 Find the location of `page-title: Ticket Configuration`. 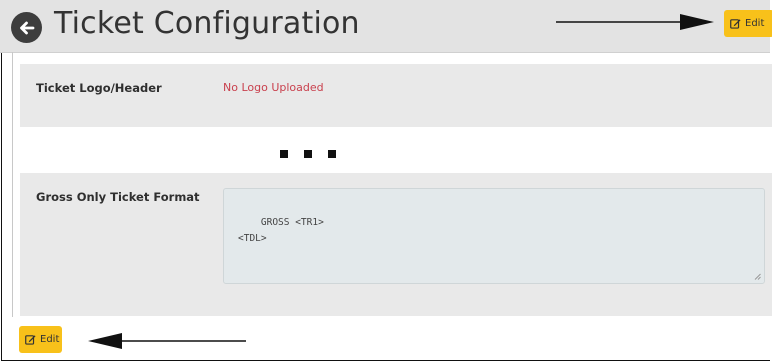

page-title: Ticket Configuration is located at coordinates (207, 23).